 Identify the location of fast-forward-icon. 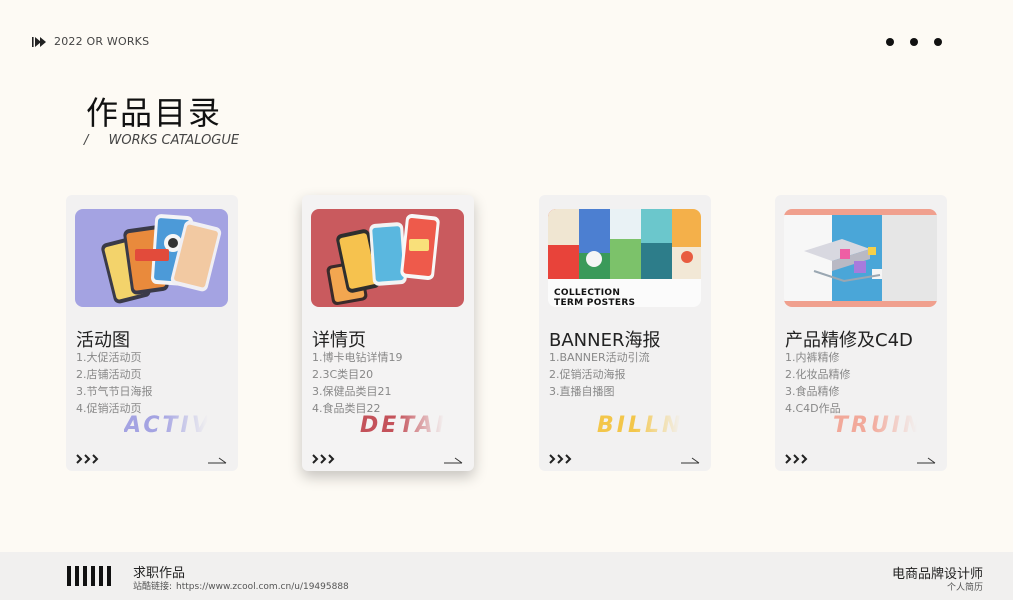
(40, 41).